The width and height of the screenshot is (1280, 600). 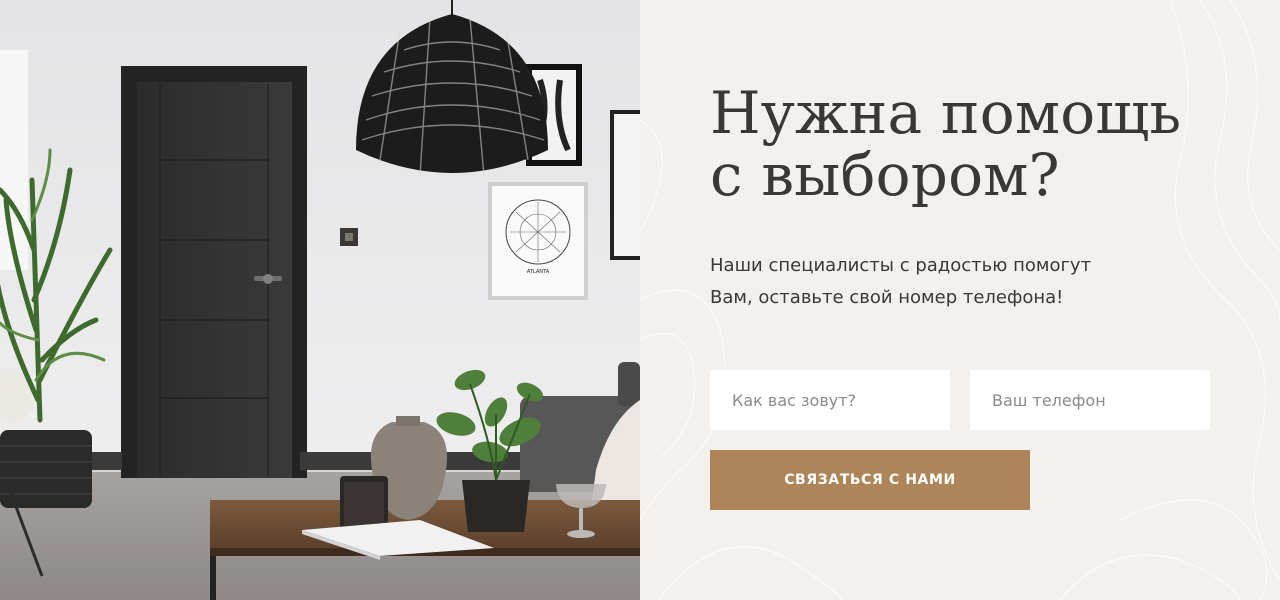 I want to click on description-line-2: Вам, оставьте свой номер телефона!, so click(x=887, y=297).